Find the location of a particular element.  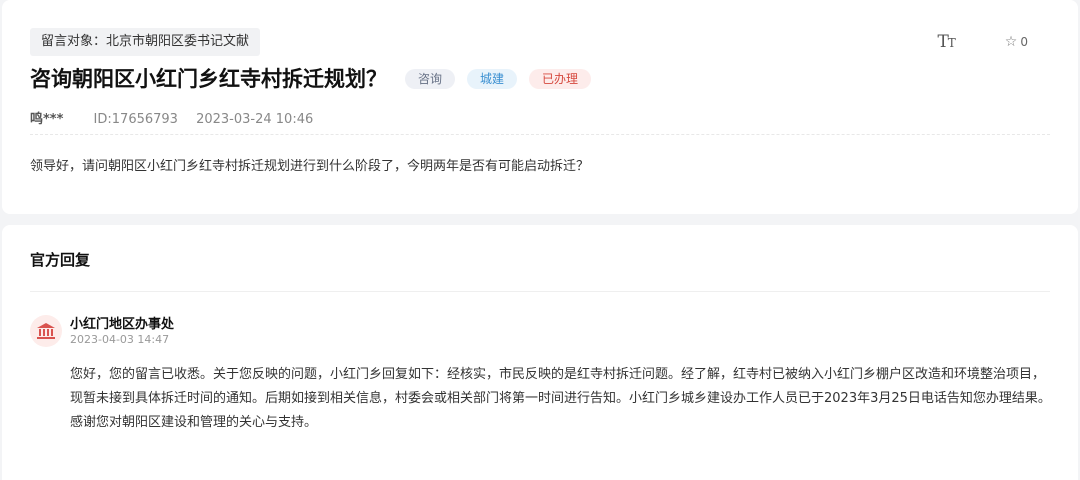

star-icon: ☆ is located at coordinates (1011, 42).